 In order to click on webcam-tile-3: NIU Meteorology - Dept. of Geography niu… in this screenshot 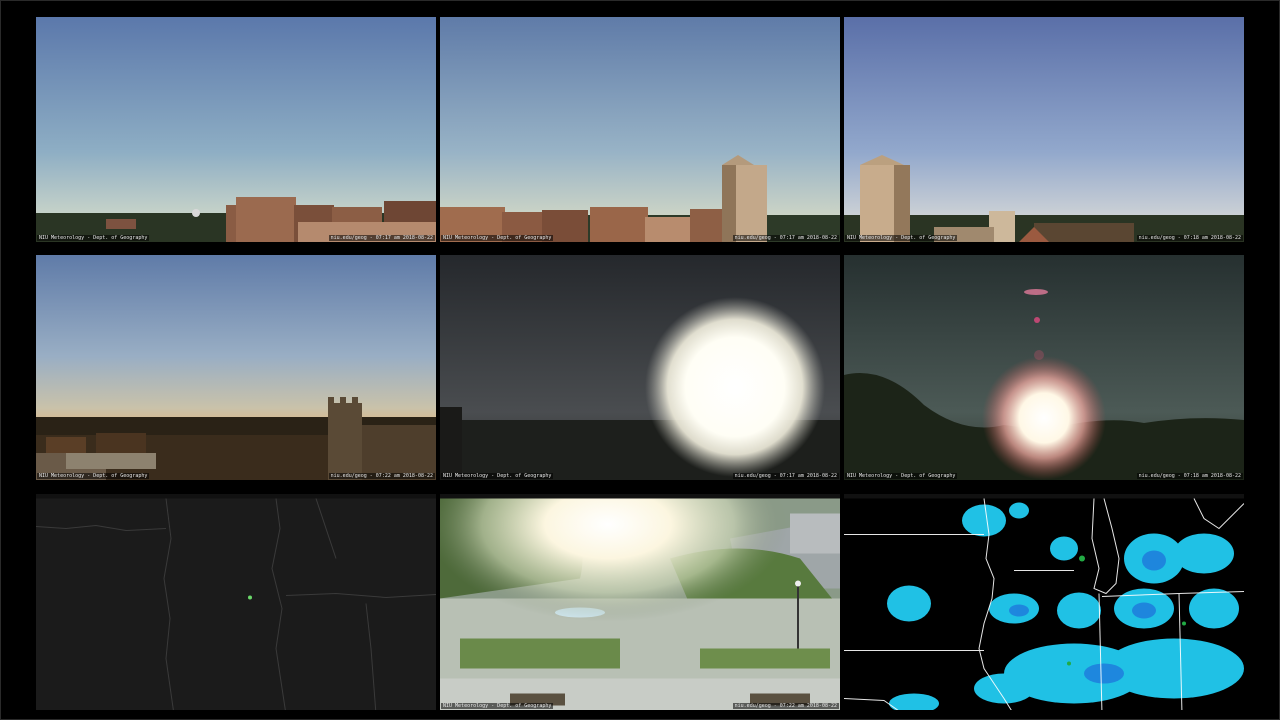, I will do `click(1044, 129)`.